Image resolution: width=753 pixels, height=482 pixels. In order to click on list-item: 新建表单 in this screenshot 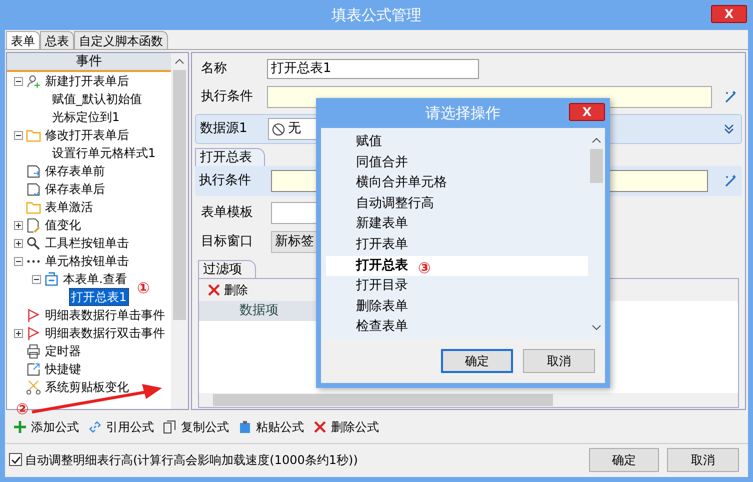, I will do `click(457, 224)`.